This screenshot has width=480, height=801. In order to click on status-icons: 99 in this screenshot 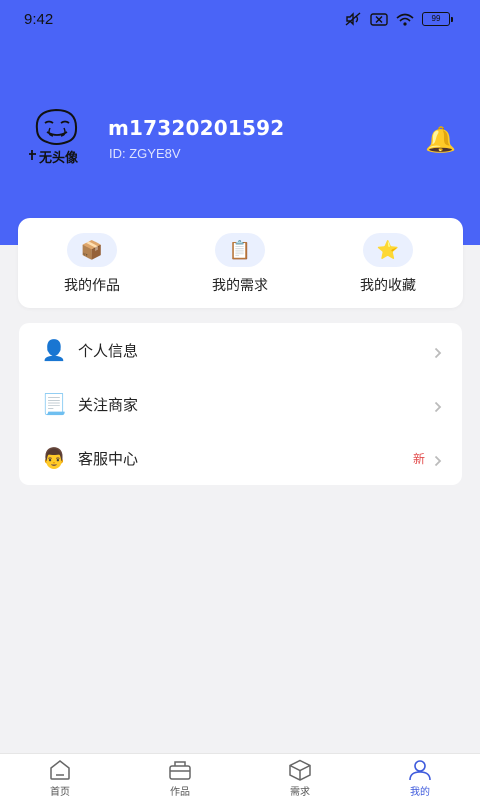, I will do `click(398, 19)`.